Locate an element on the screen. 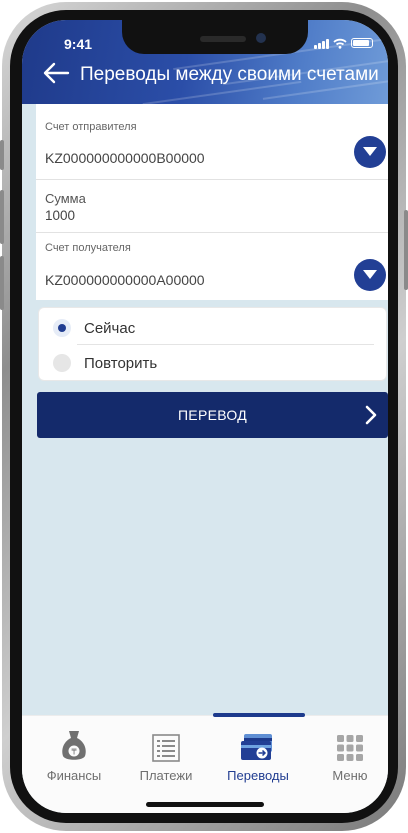 Image resolution: width=408 pixels, height=833 pixels. radio-option-repeat: Повторить is located at coordinates (105, 363).